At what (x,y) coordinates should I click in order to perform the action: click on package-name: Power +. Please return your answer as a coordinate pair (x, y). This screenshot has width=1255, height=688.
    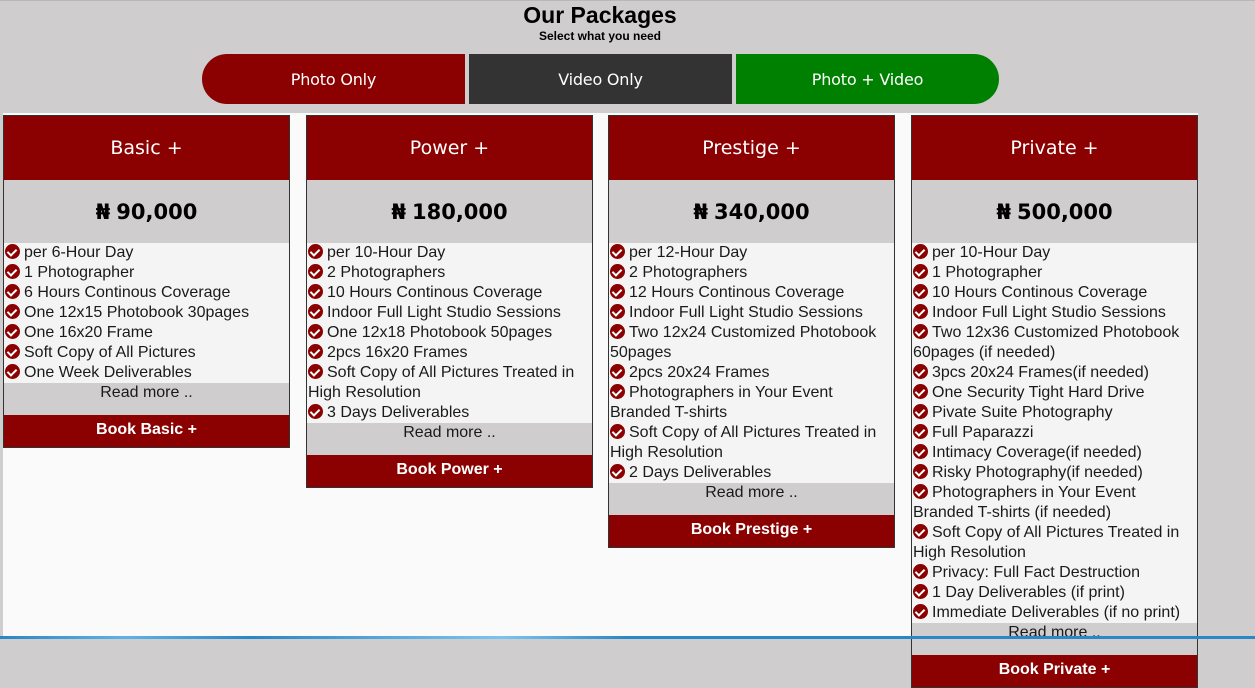
    Looking at the image, I should click on (449, 148).